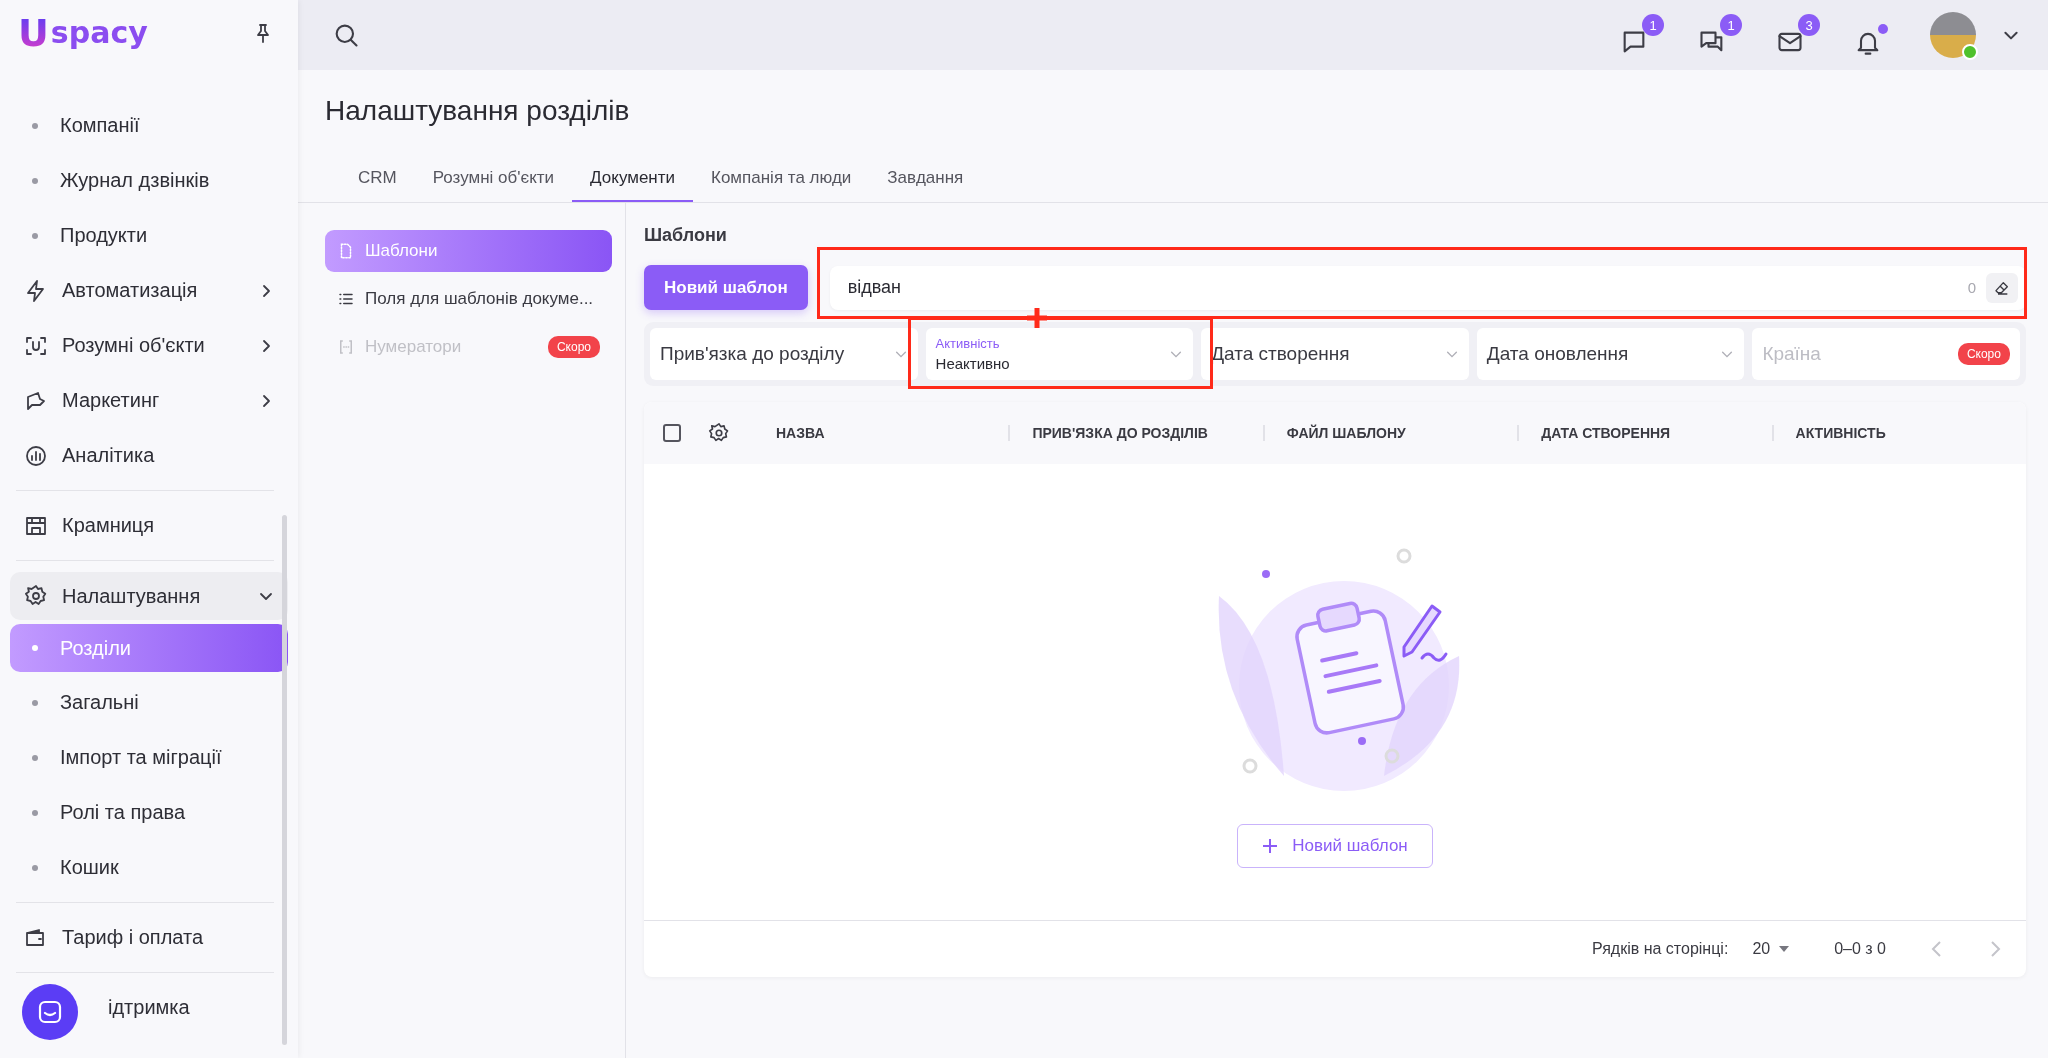 This screenshot has height=1058, width=2048. What do you see at coordinates (1971, 287) in the screenshot?
I see `result-count: 0` at bounding box center [1971, 287].